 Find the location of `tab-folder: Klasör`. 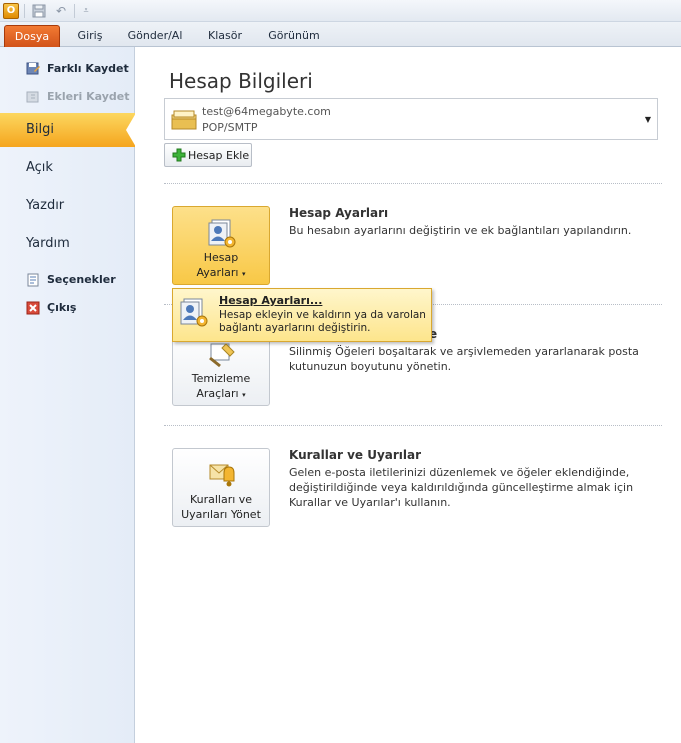

tab-folder: Klasör is located at coordinates (225, 36).